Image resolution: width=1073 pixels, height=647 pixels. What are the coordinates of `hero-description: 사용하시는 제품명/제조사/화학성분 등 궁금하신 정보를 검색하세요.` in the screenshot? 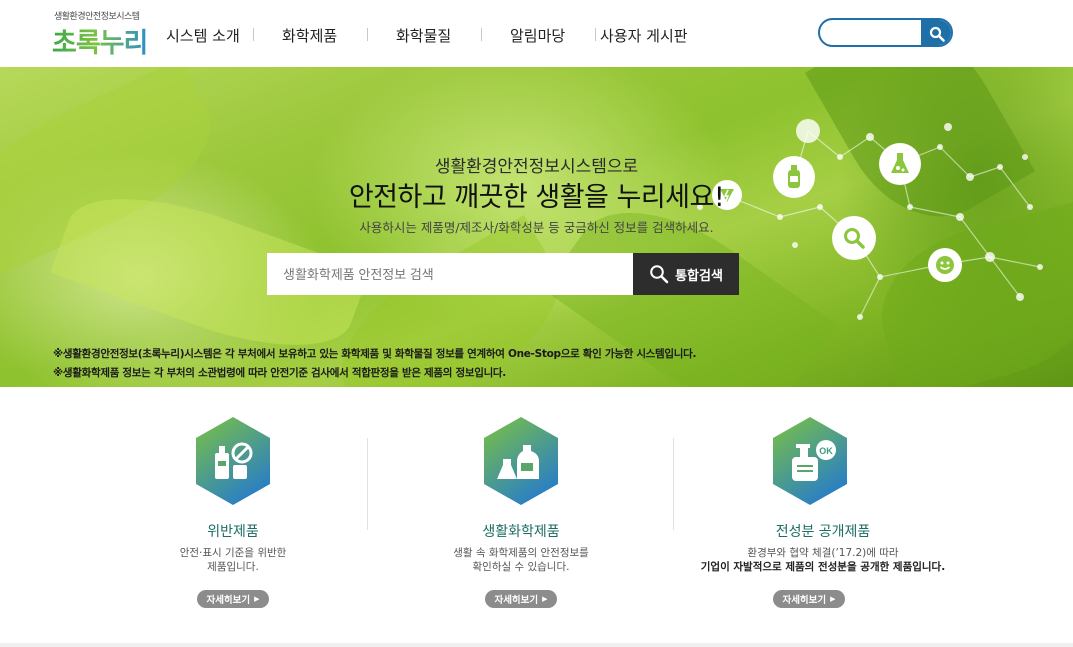 It's located at (536, 227).